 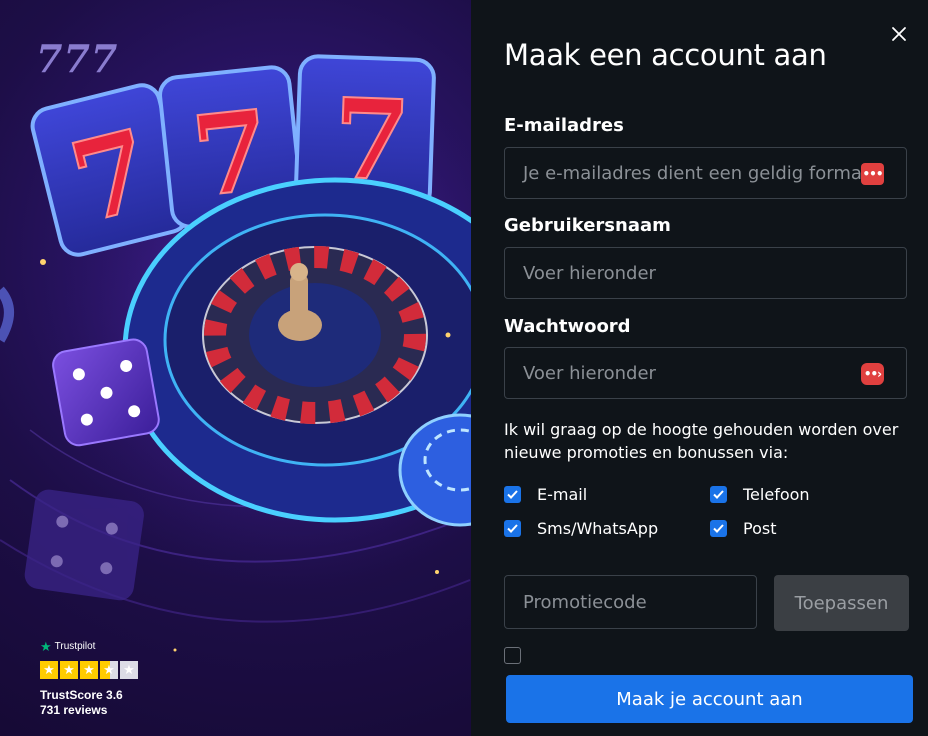 I want to click on terms-checkbox, so click(x=512, y=655).